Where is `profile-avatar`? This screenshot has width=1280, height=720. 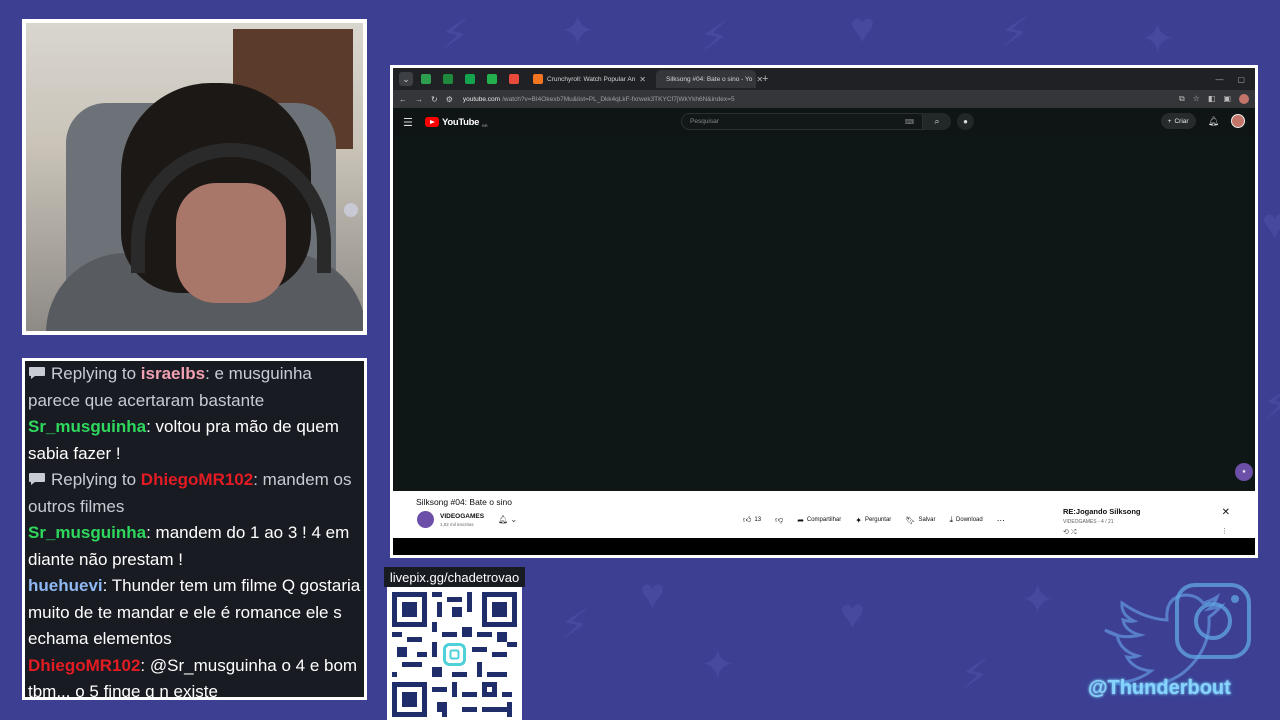
profile-avatar is located at coordinates (1244, 99).